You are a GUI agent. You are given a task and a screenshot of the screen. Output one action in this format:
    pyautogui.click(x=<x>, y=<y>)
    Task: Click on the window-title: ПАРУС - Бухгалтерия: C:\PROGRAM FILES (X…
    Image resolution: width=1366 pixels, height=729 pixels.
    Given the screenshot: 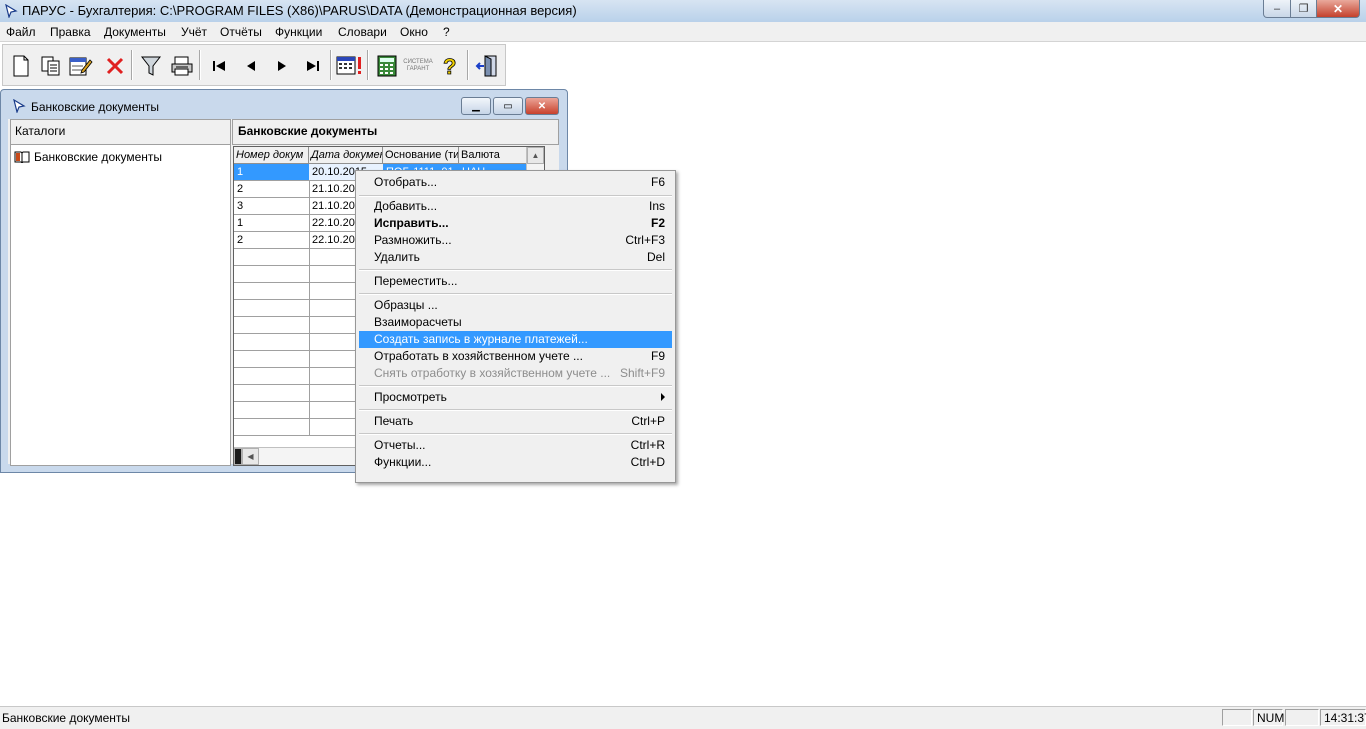 What is the action you would take?
    pyautogui.click(x=299, y=10)
    